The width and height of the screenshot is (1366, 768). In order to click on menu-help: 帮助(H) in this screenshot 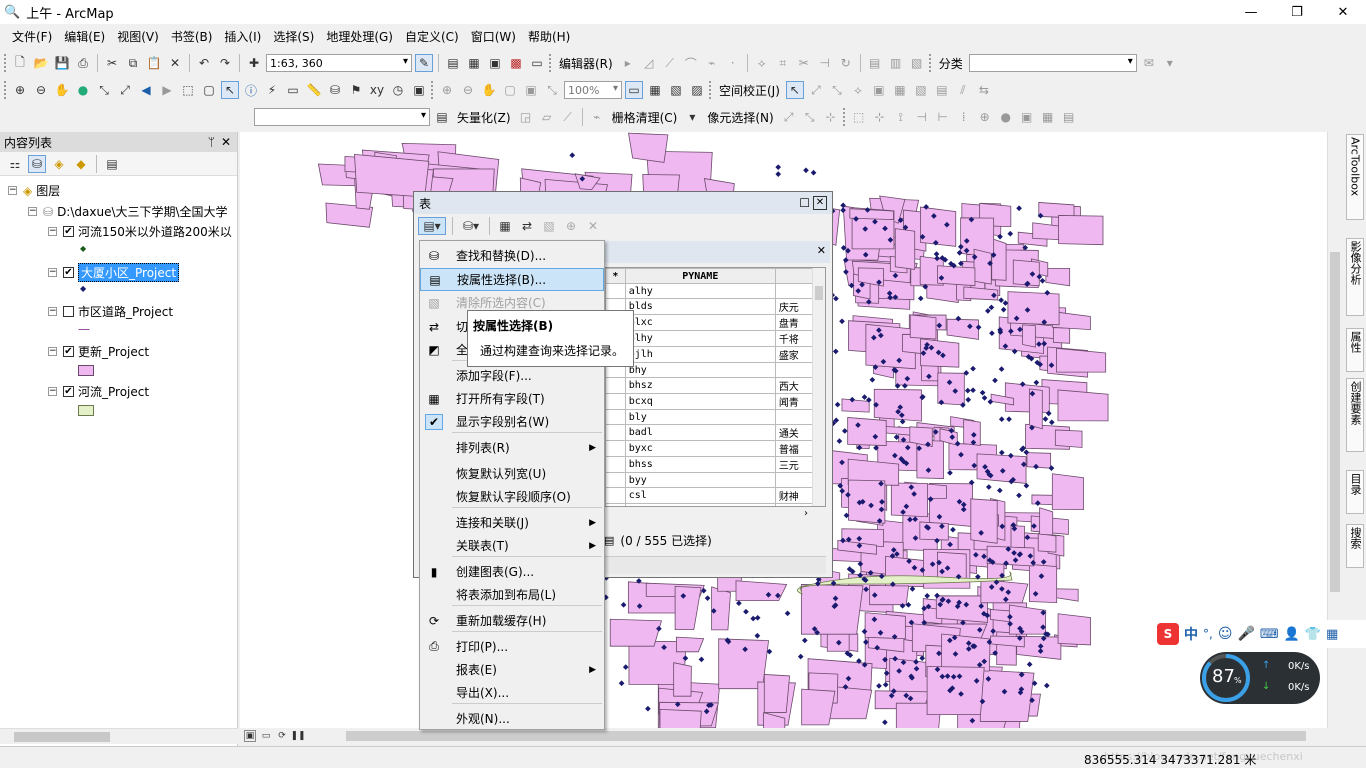, I will do `click(549, 36)`.